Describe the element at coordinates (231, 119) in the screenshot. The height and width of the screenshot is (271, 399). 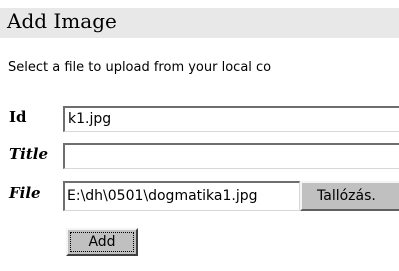
I see `id-field: k1.jpg` at that location.